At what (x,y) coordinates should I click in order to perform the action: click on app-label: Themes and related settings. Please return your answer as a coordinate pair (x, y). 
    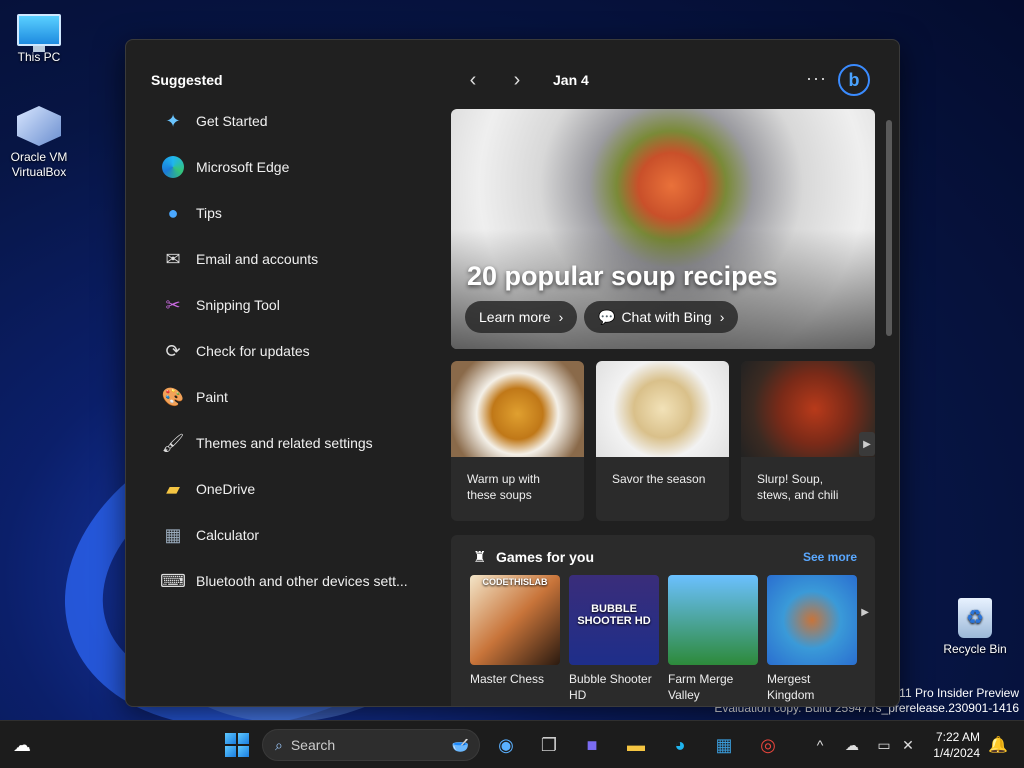
    Looking at the image, I should click on (284, 443).